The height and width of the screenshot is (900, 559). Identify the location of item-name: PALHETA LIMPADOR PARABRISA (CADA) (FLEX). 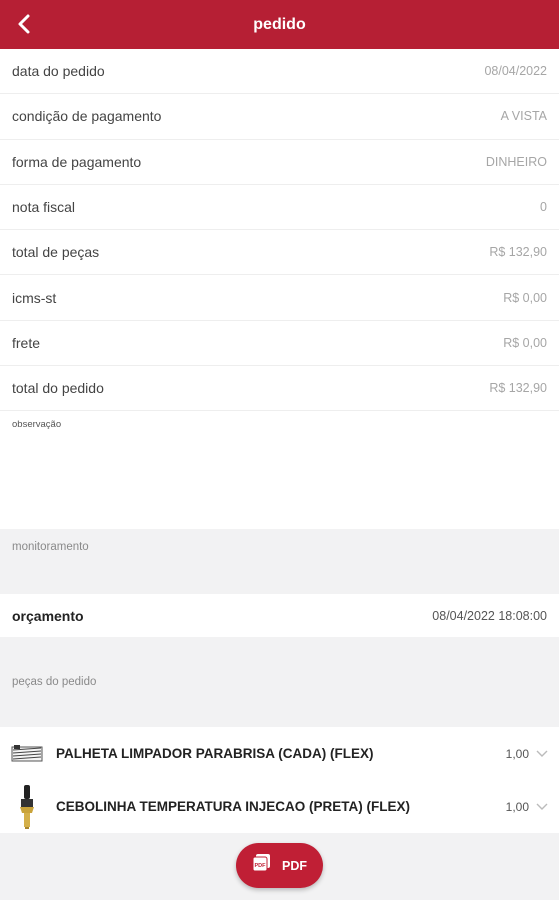
(215, 753).